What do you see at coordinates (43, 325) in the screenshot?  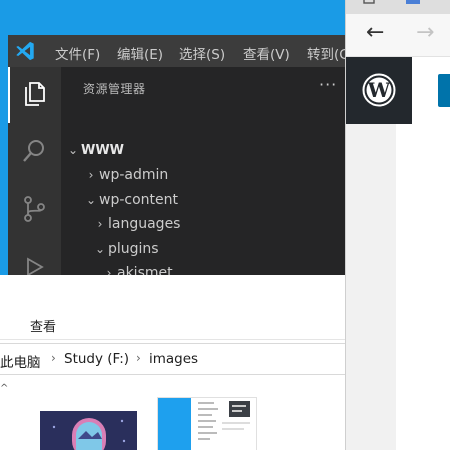 I see `ribbon-tab-view: 查看` at bounding box center [43, 325].